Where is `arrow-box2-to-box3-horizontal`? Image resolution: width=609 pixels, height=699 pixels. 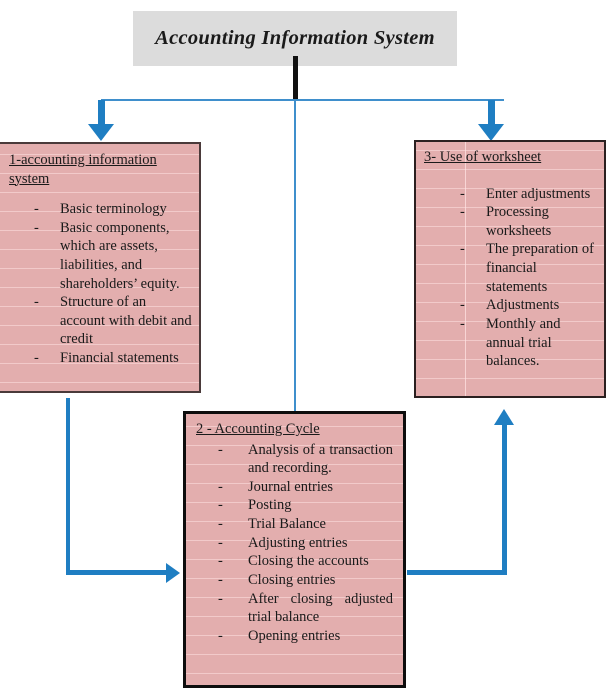 arrow-box2-to-box3-horizontal is located at coordinates (456, 572).